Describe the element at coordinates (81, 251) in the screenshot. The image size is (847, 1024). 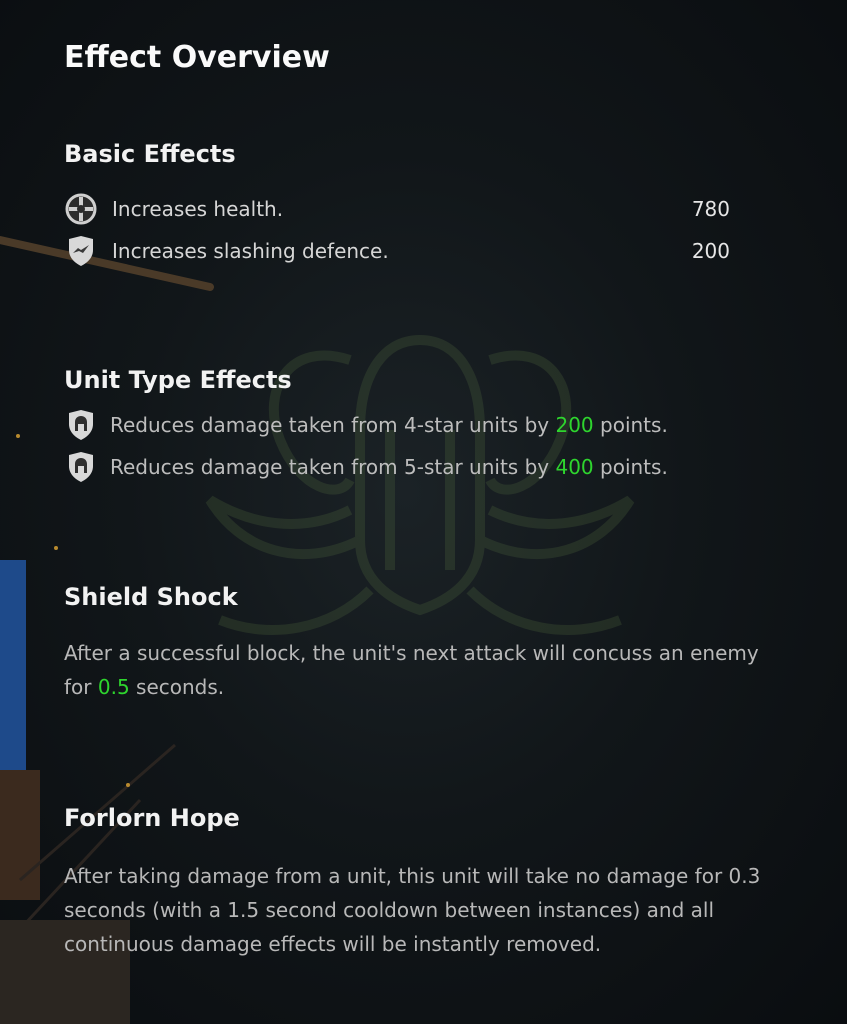
I see `slashing-defence-shield-icon` at that location.